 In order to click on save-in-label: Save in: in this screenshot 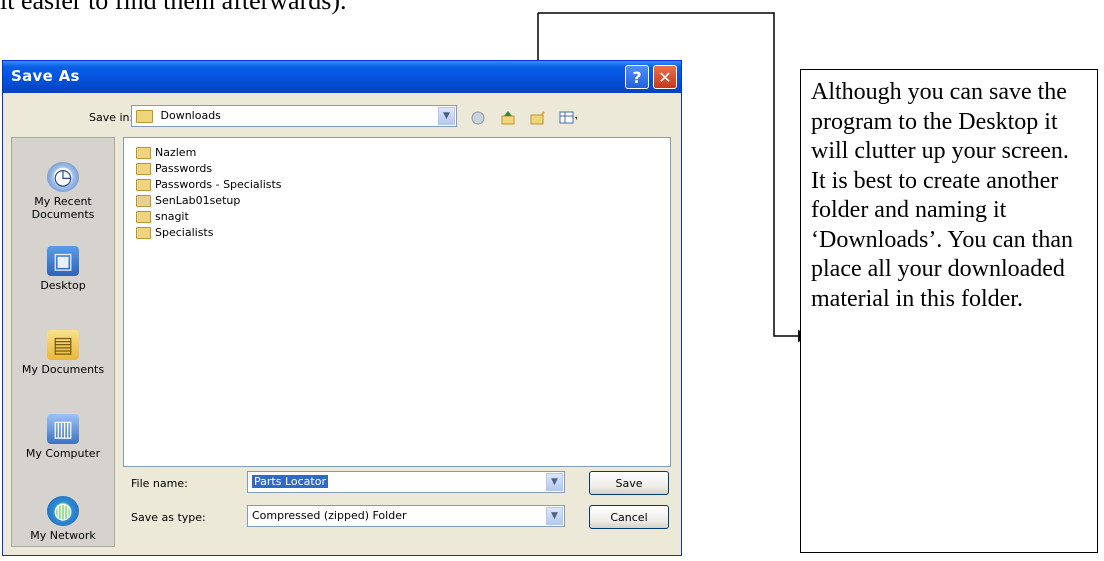, I will do `click(111, 117)`.